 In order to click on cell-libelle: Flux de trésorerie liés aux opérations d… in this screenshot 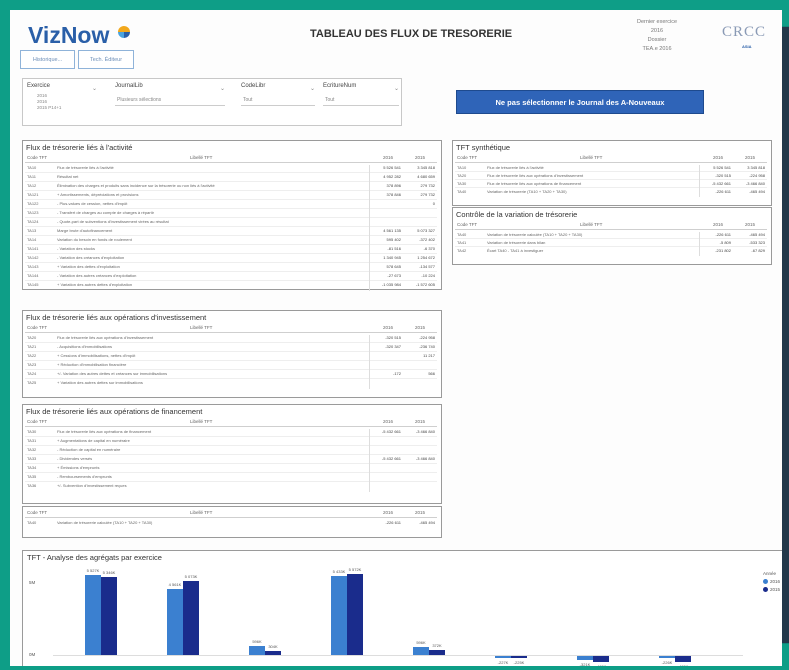, I will do `click(534, 183)`.